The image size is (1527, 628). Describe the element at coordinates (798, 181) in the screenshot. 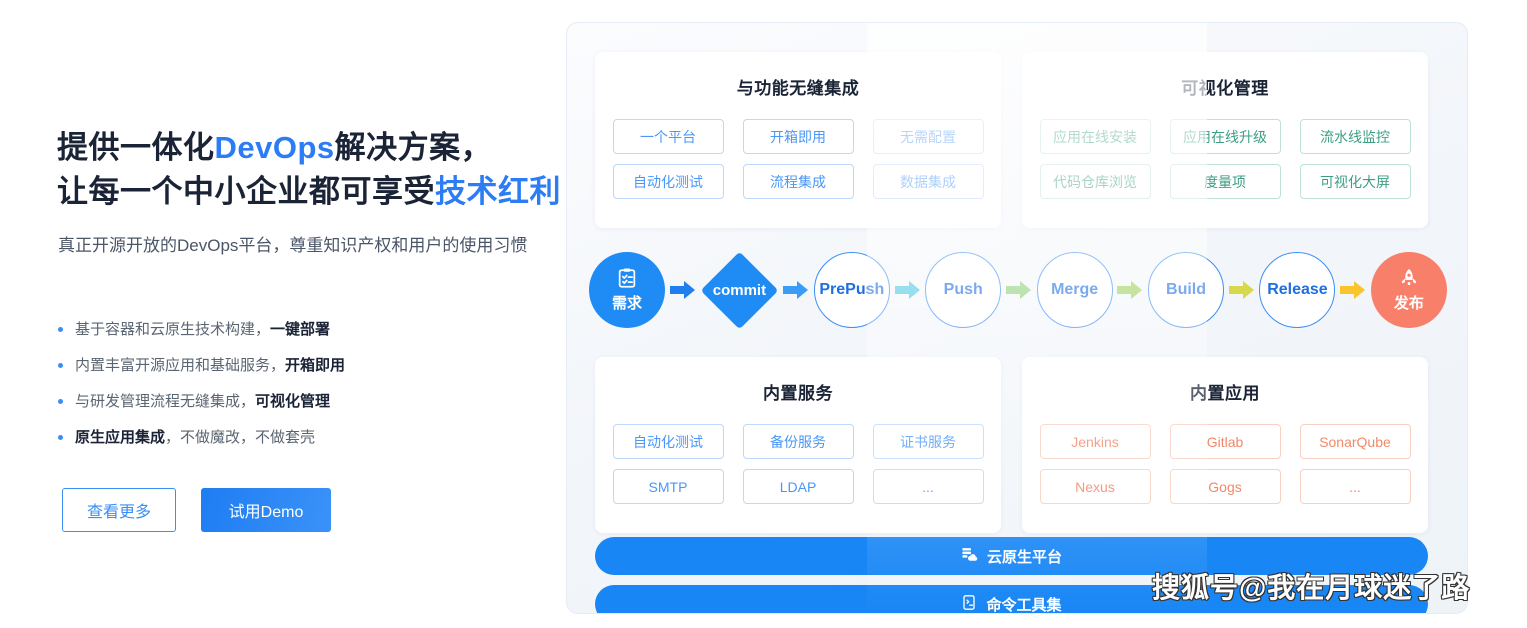

I see `tag-item: 流程集成` at that location.